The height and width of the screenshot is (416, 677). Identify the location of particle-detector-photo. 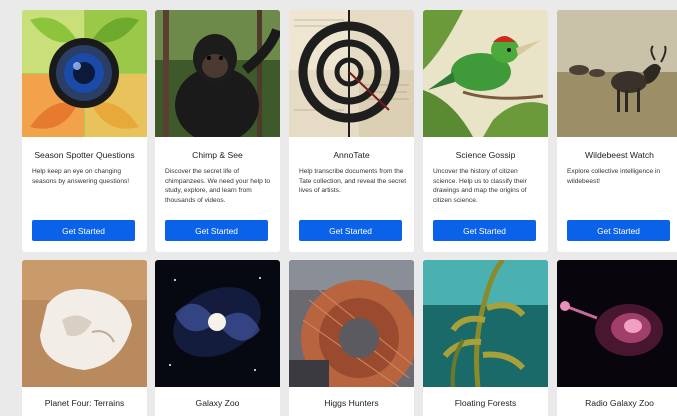
(351, 323).